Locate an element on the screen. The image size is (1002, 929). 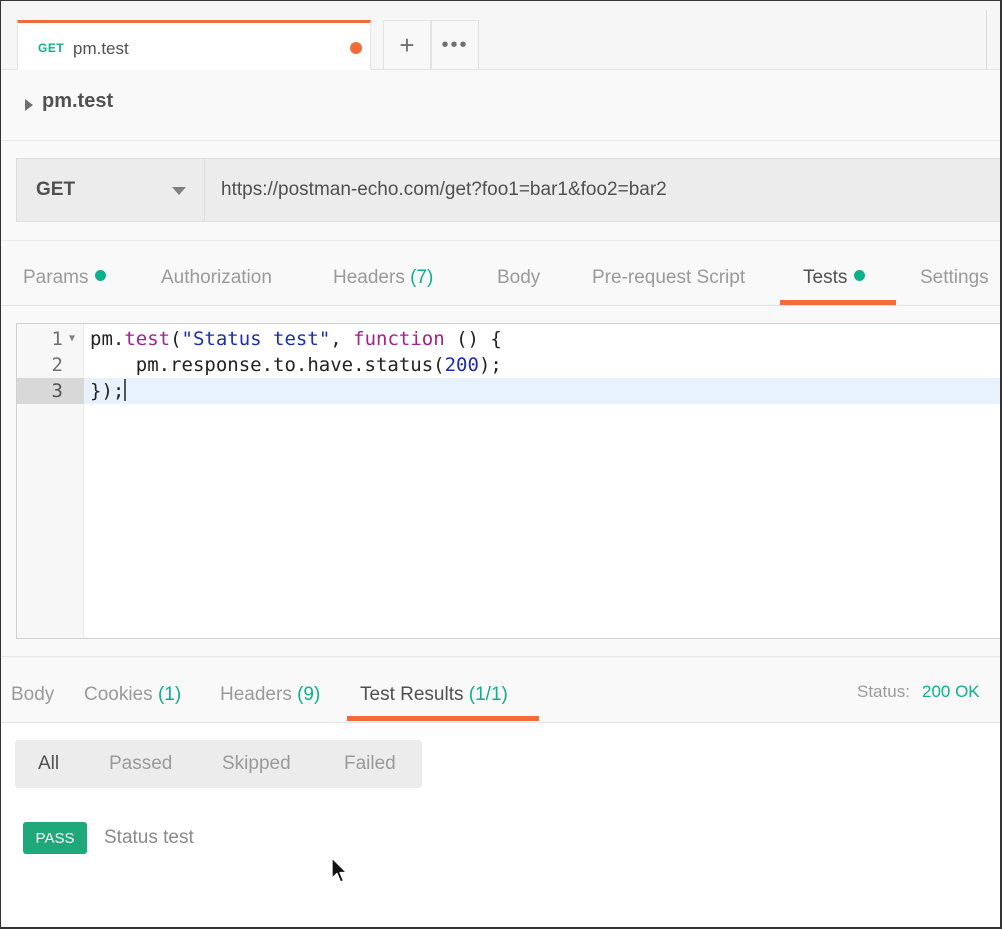
filter-all-button: All is located at coordinates (48, 764).